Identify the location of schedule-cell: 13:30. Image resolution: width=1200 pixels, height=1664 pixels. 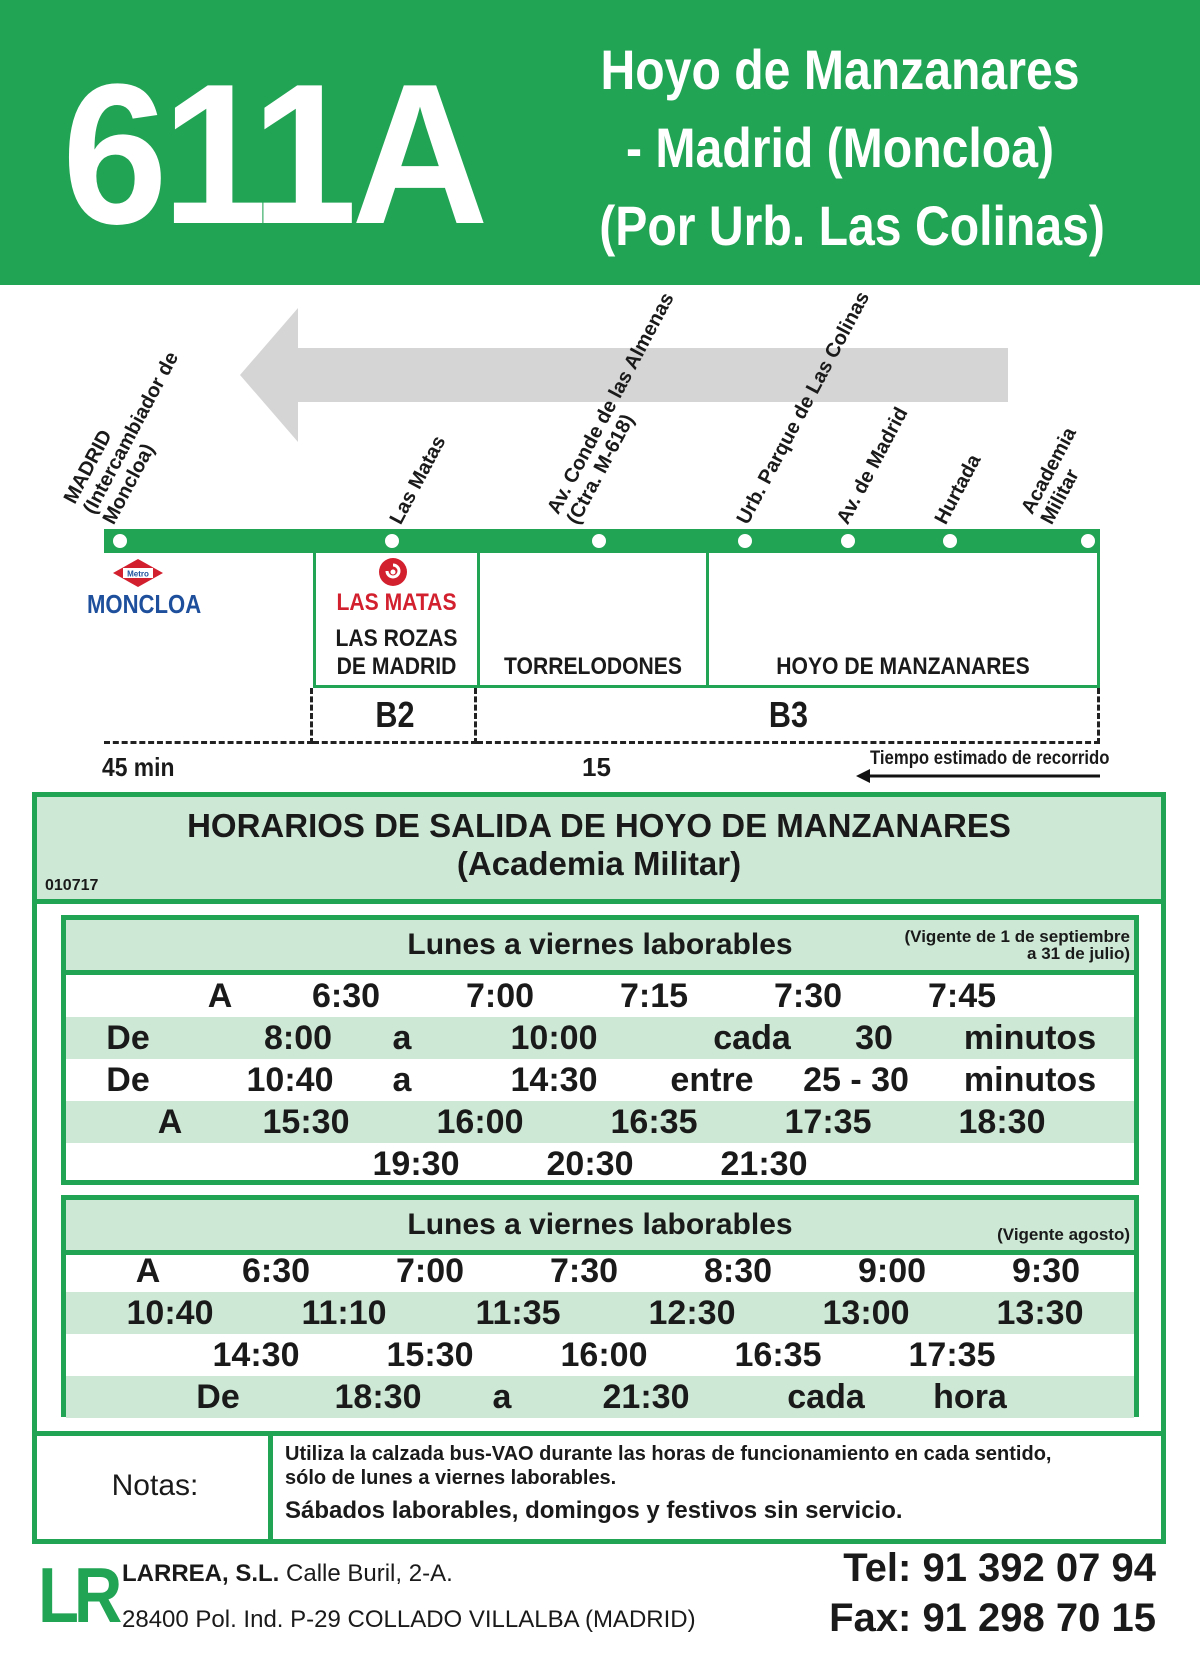
(1040, 1313).